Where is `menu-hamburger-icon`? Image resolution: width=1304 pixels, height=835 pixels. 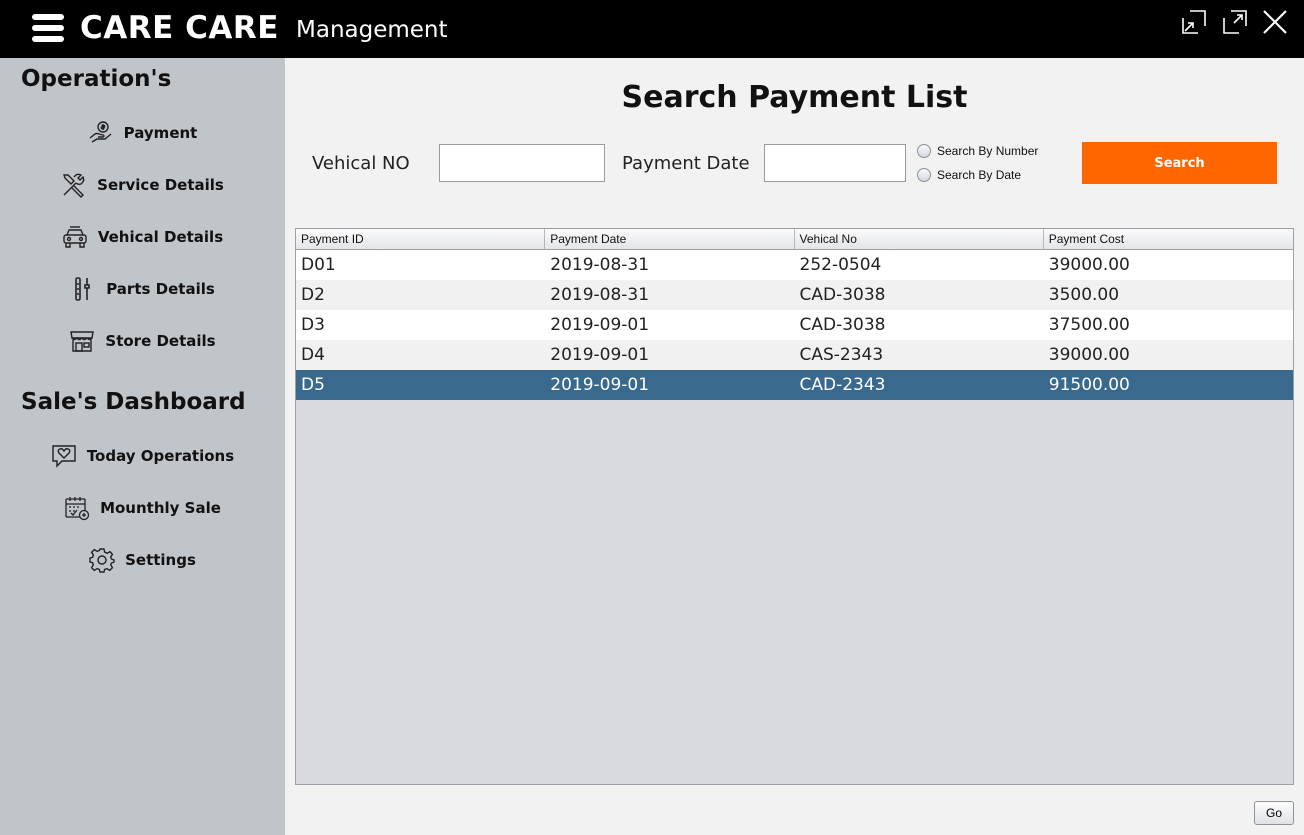 menu-hamburger-icon is located at coordinates (48, 29).